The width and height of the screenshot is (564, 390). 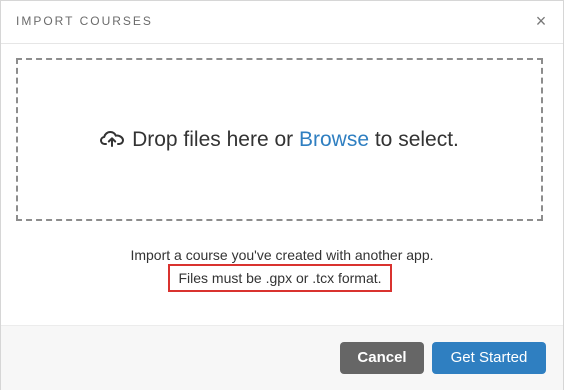 I want to click on get-started-button: Get Started, so click(x=489, y=358).